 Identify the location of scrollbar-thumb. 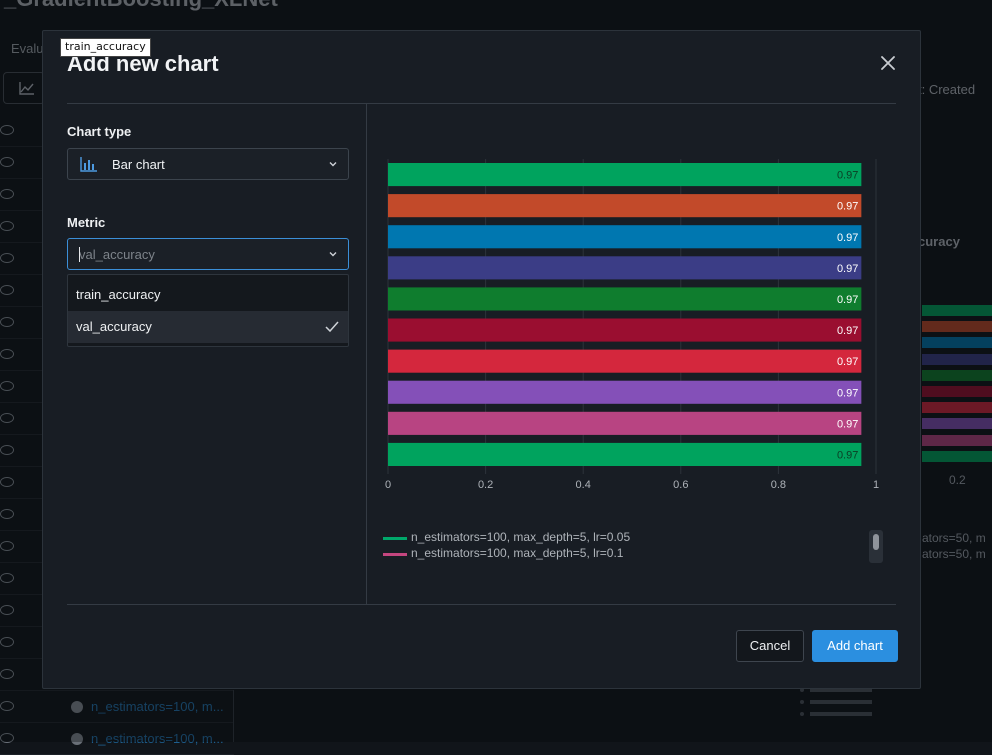
(876, 542).